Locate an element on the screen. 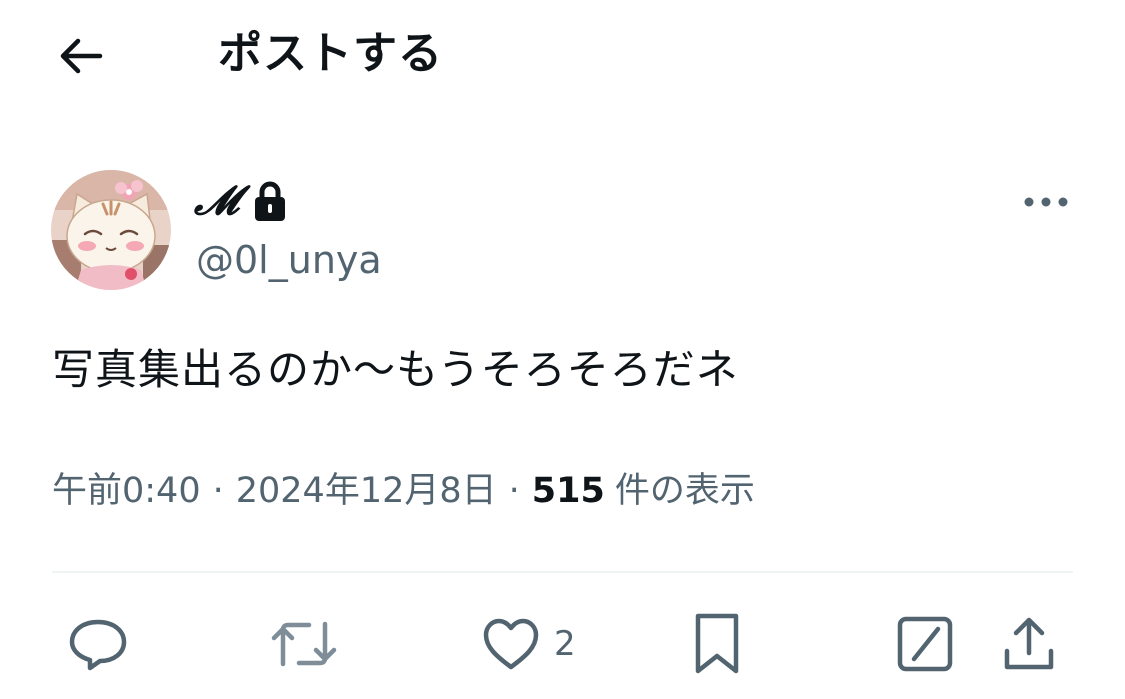 The image size is (1125, 699). share-icon is located at coordinates (1029, 643).